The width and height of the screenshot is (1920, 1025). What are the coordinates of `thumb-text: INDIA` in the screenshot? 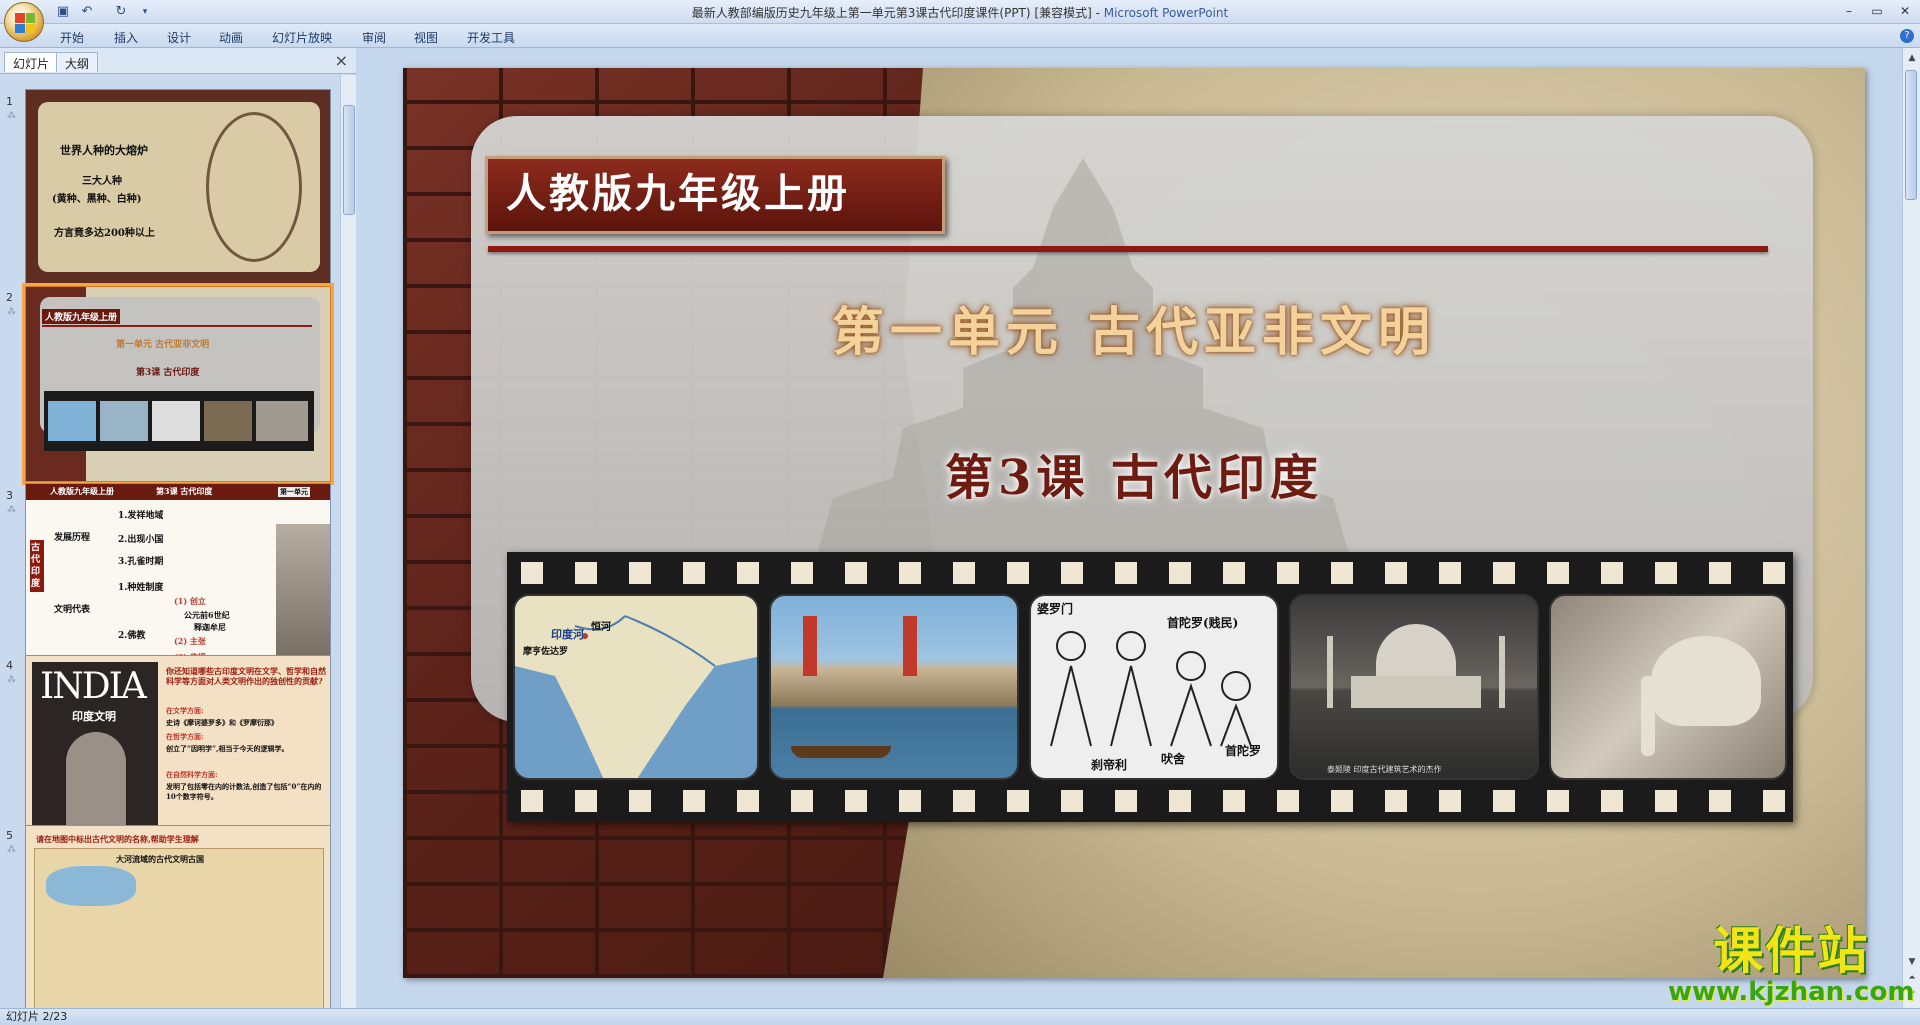 It's located at (93, 686).